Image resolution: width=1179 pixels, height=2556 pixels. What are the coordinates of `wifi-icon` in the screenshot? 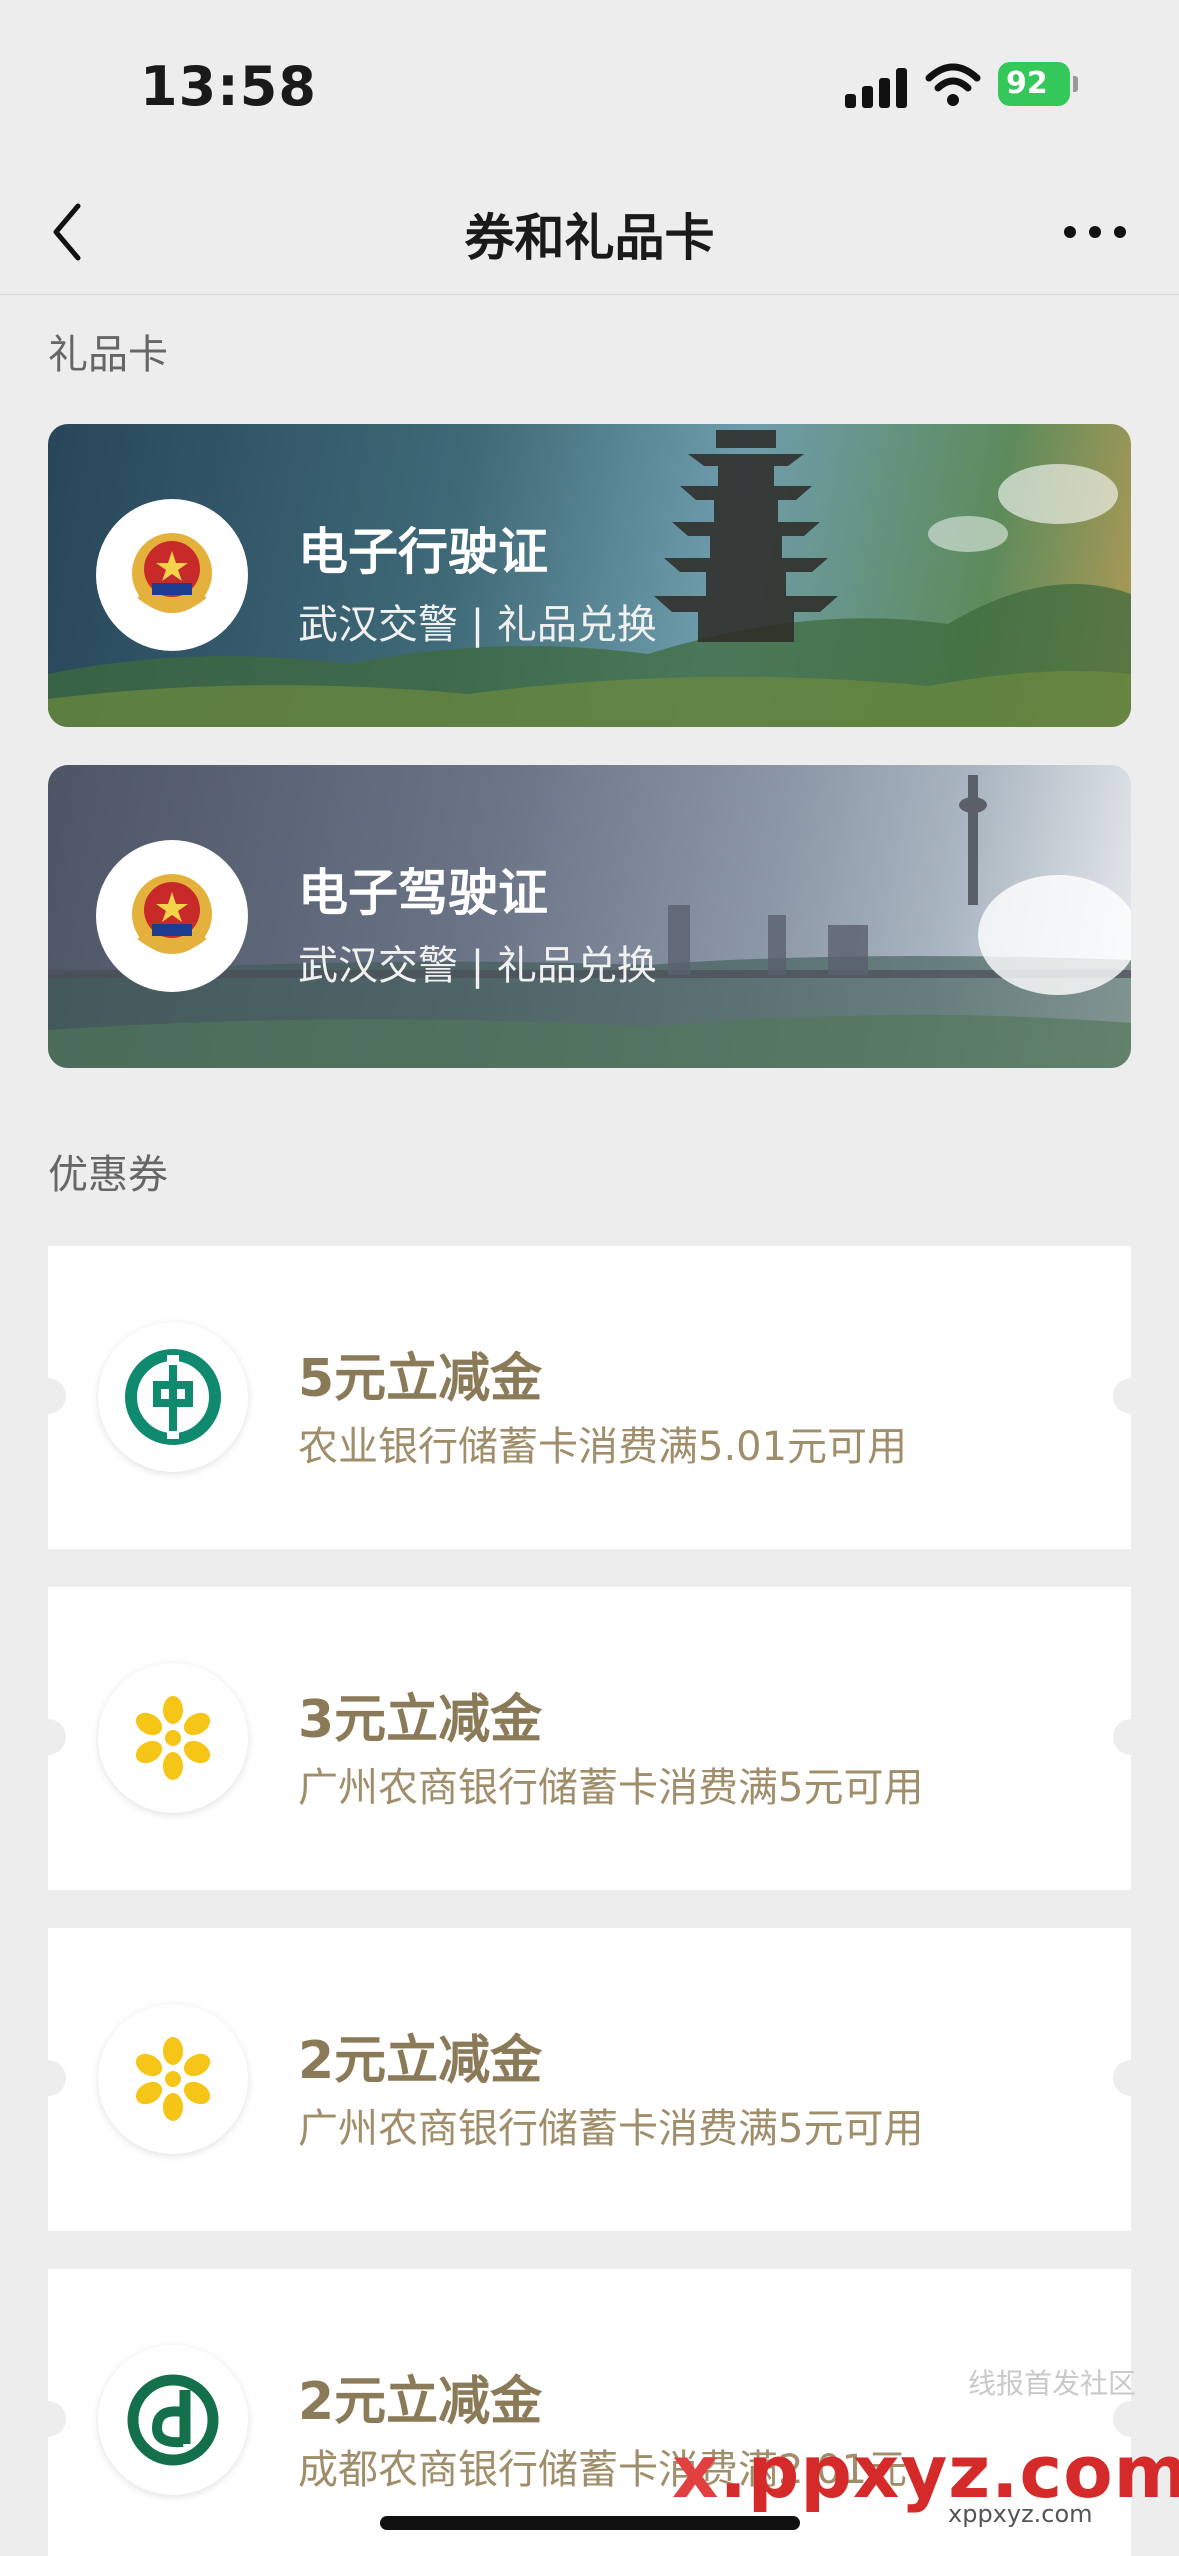 It's located at (953, 84).